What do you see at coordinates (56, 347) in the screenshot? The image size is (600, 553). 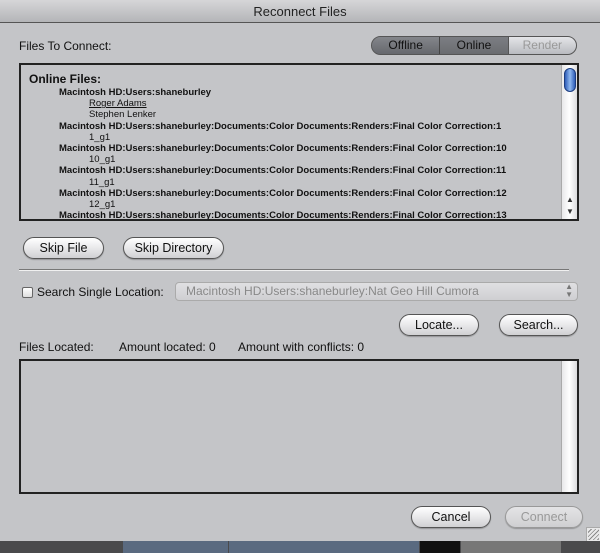 I see `files-located-label: Files Located:` at bounding box center [56, 347].